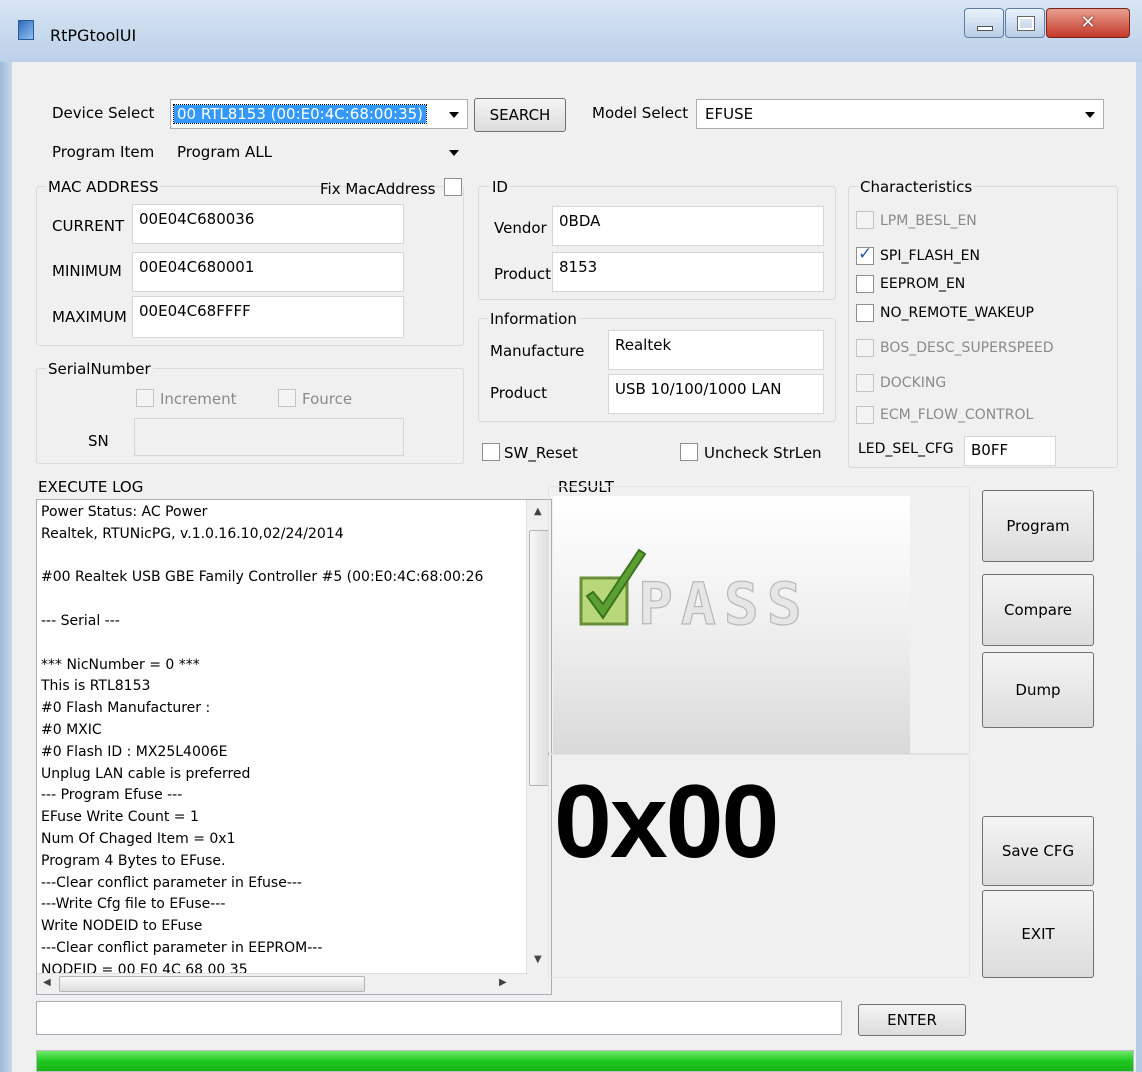 Image resolution: width=1142 pixels, height=1072 pixels. What do you see at coordinates (503, 982) in the screenshot?
I see `scroll-right-icon: ▶` at bounding box center [503, 982].